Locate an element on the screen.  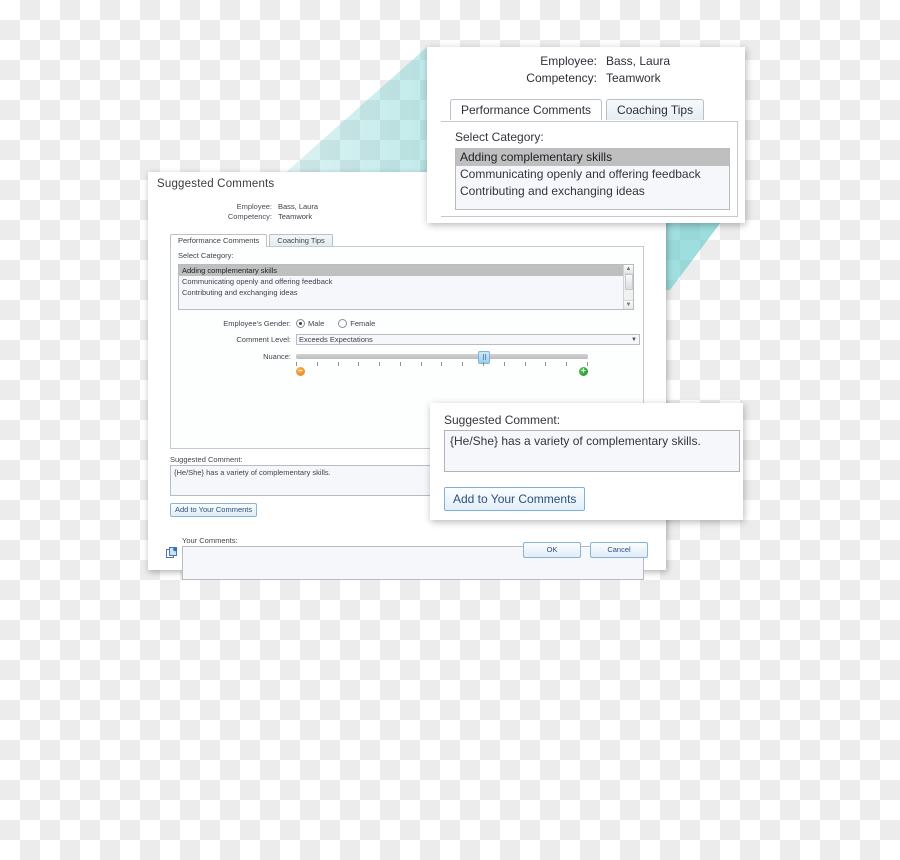
scroll-up-icon: ▲ is located at coordinates (628, 269).